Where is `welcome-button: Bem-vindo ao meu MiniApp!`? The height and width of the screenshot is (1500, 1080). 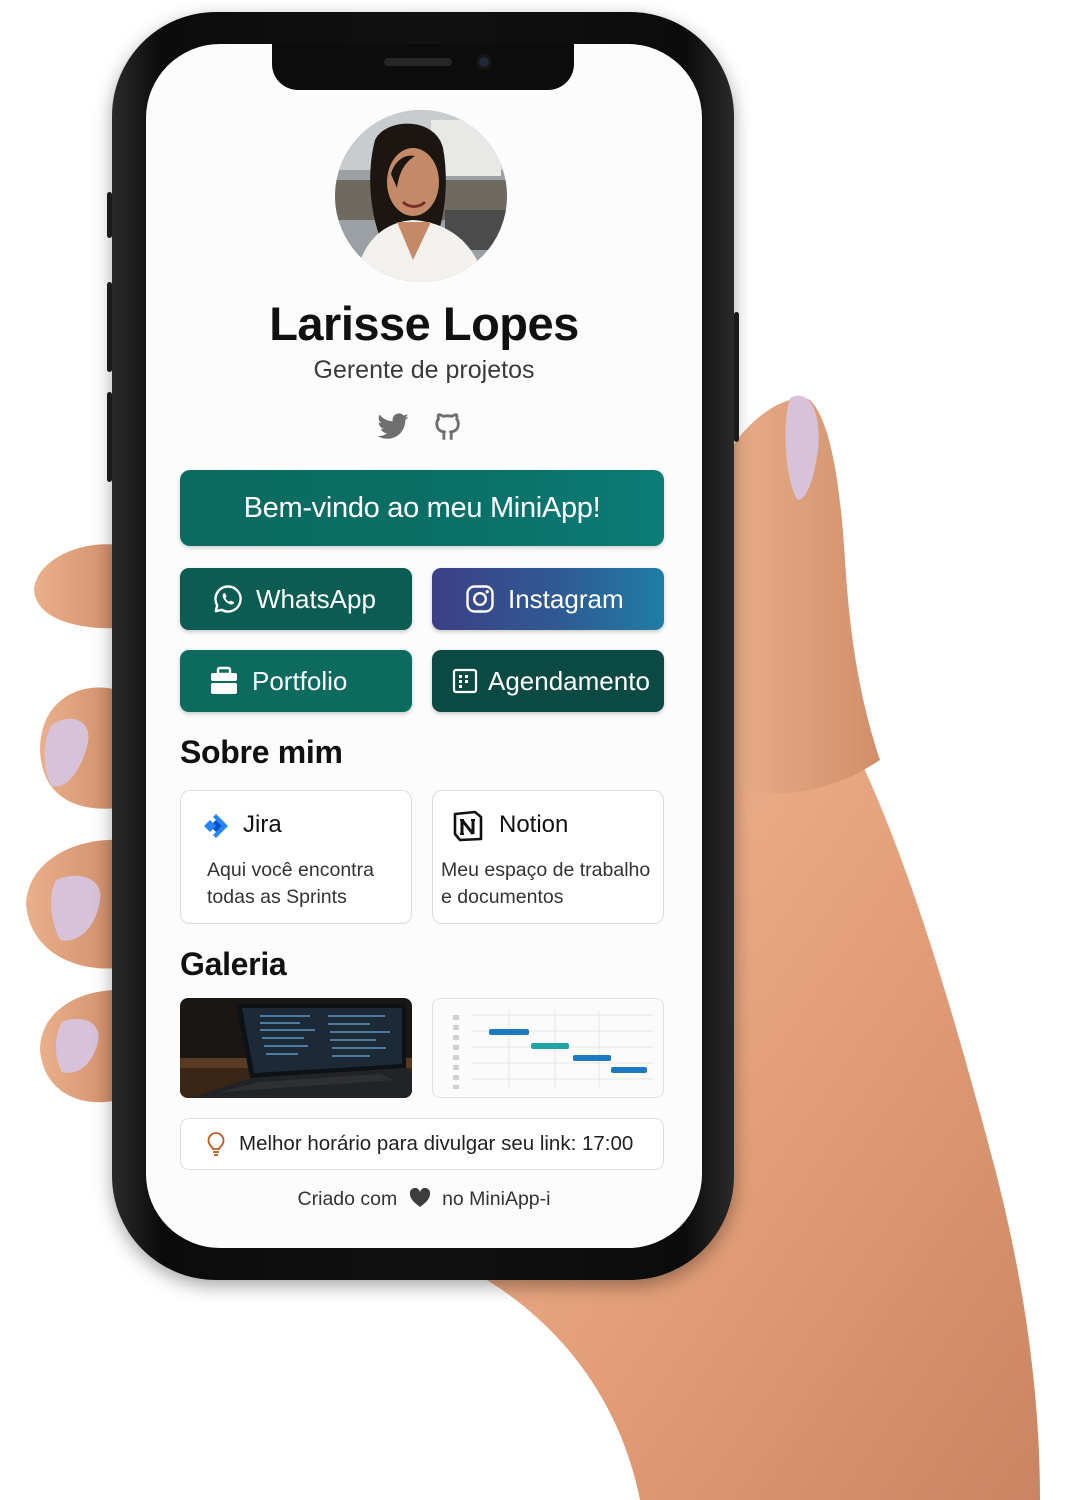
welcome-button: Bem-vindo ao meu MiniApp! is located at coordinates (422, 508).